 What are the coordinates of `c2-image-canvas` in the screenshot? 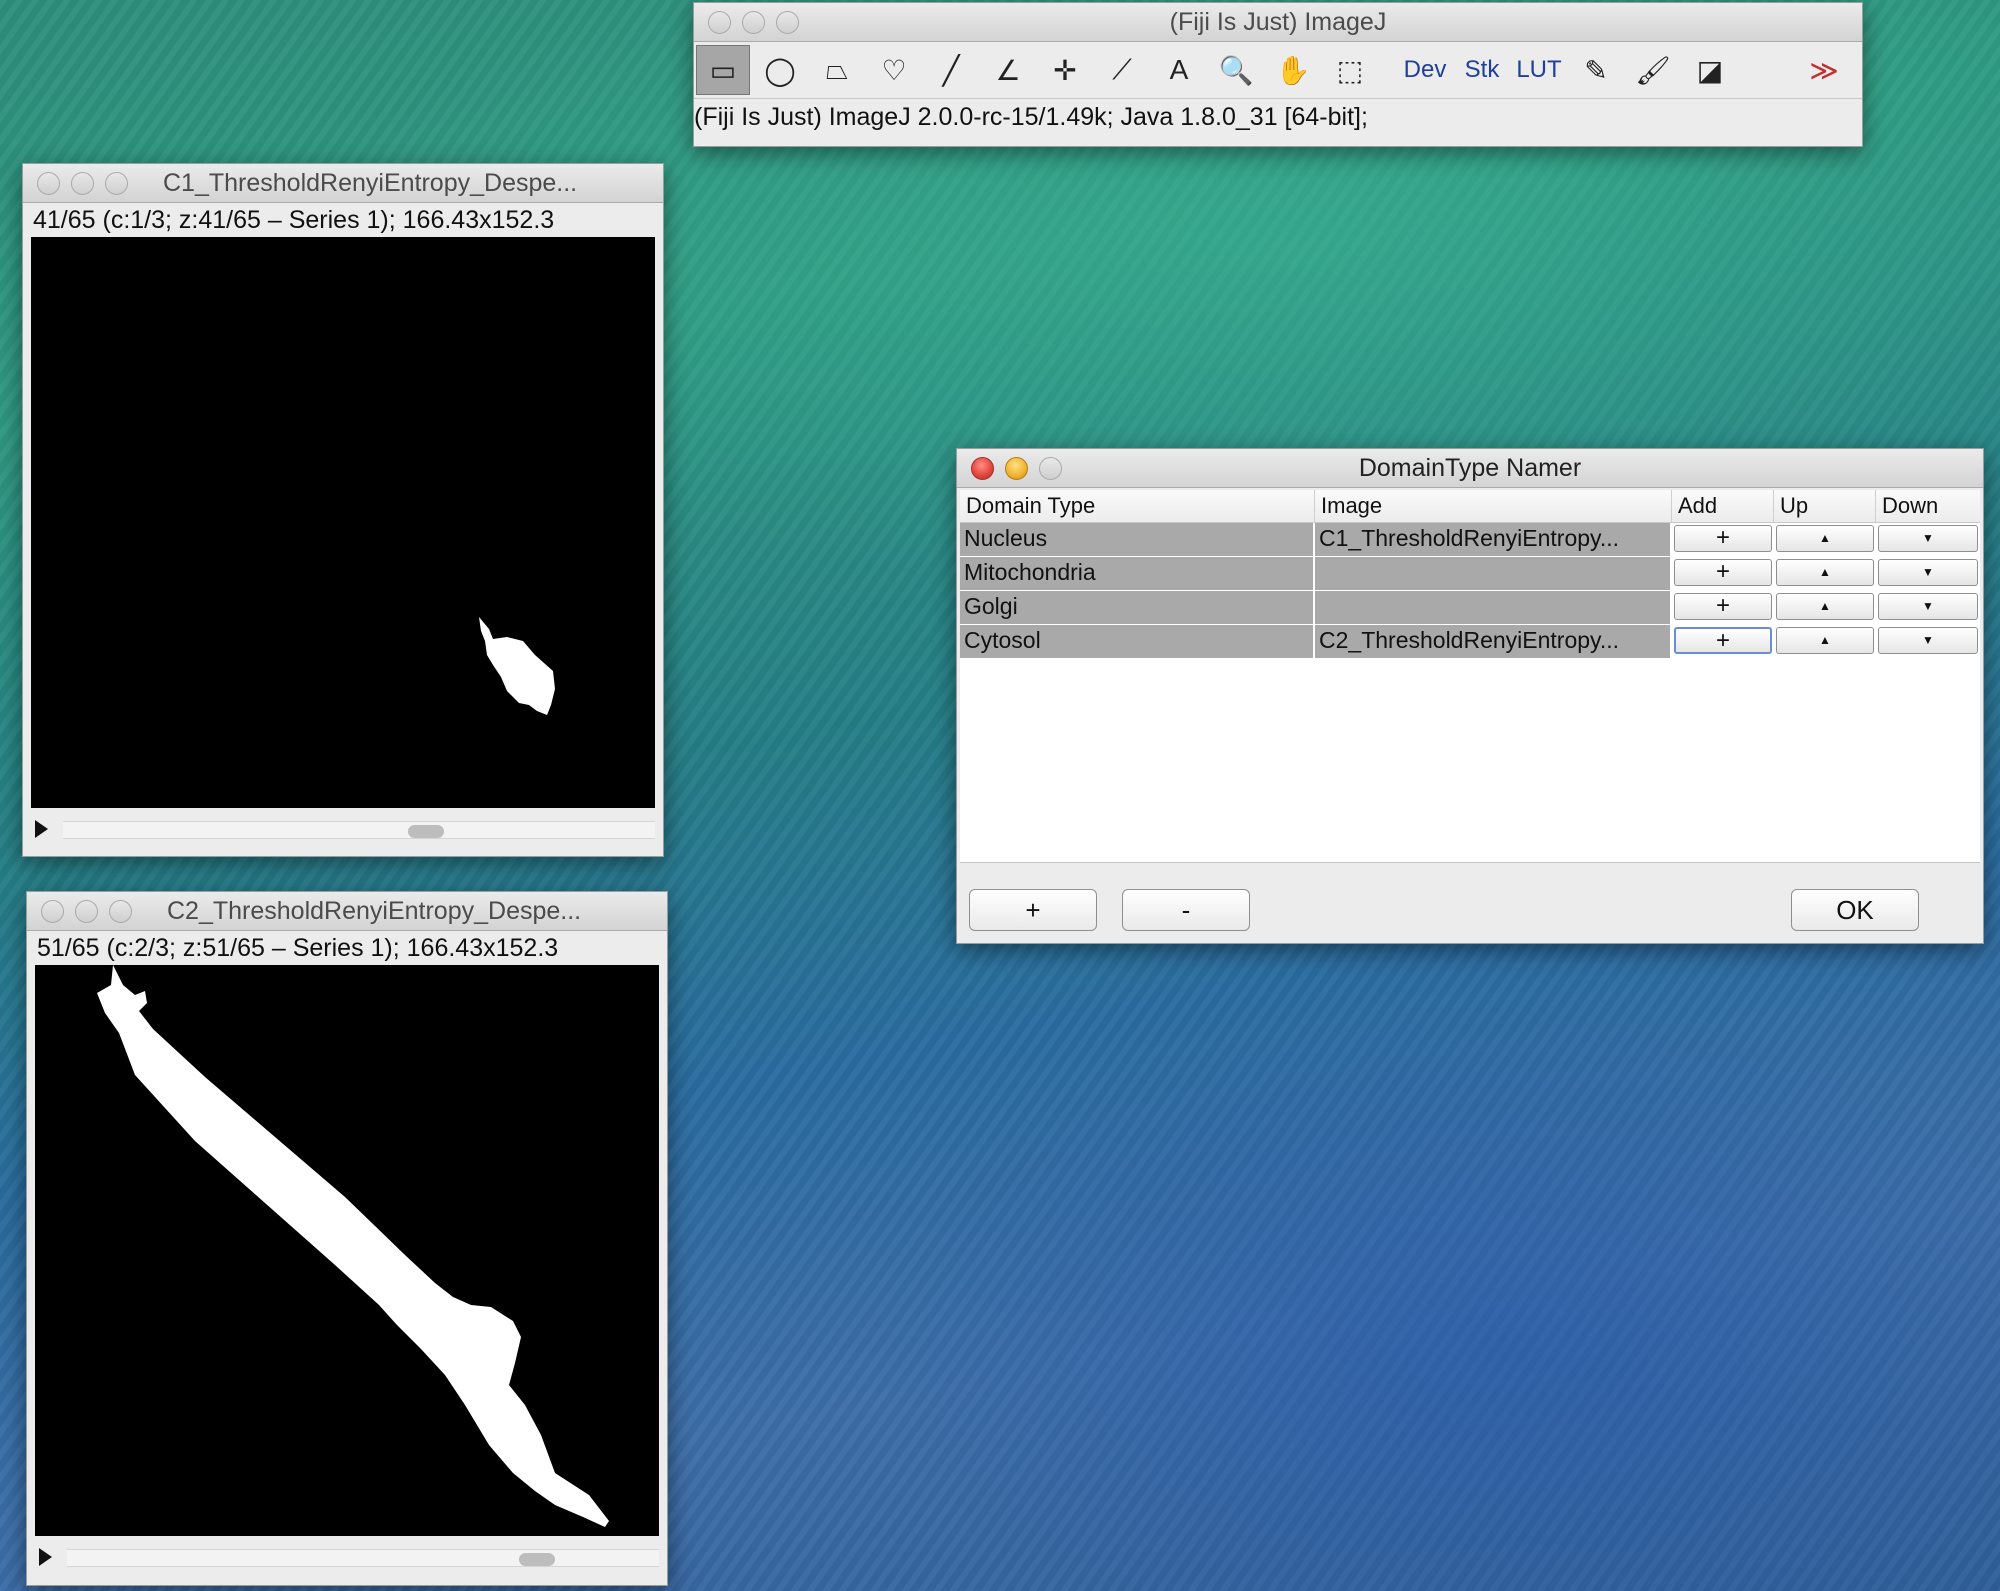 It's located at (347, 1250).